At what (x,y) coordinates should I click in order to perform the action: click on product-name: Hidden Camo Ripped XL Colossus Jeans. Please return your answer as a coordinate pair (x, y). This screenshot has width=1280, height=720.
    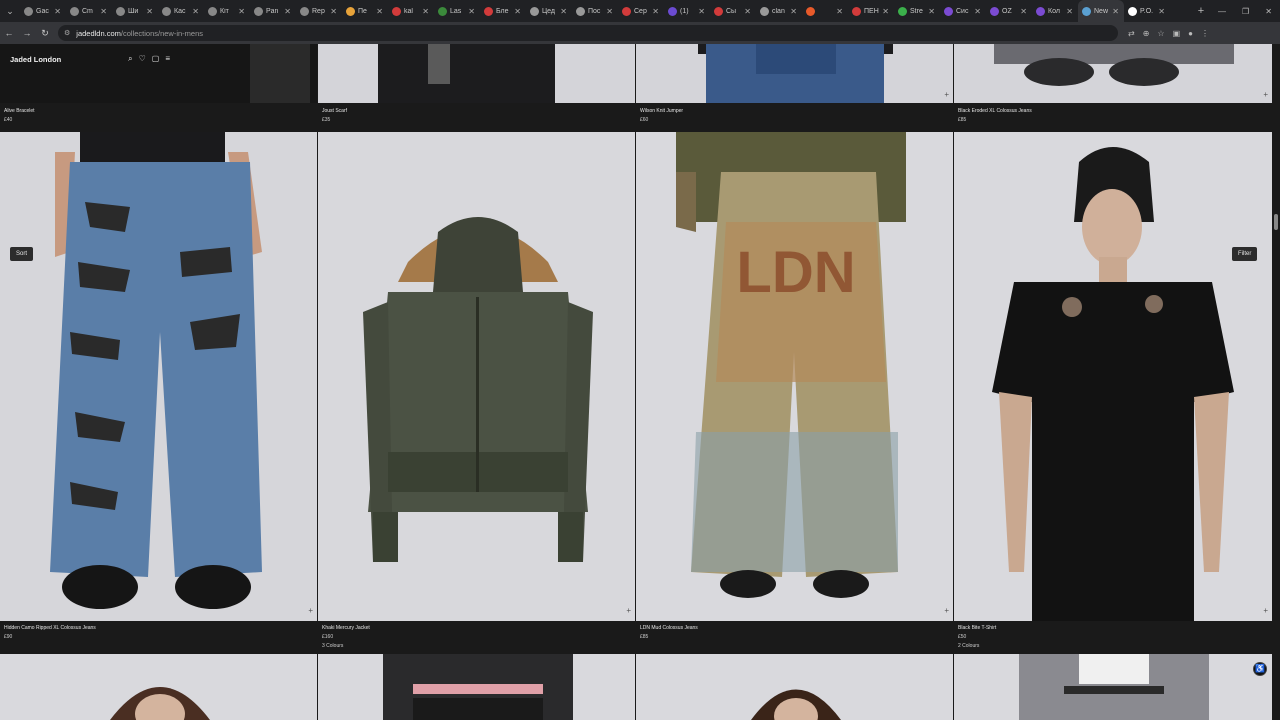
    Looking at the image, I should click on (50, 628).